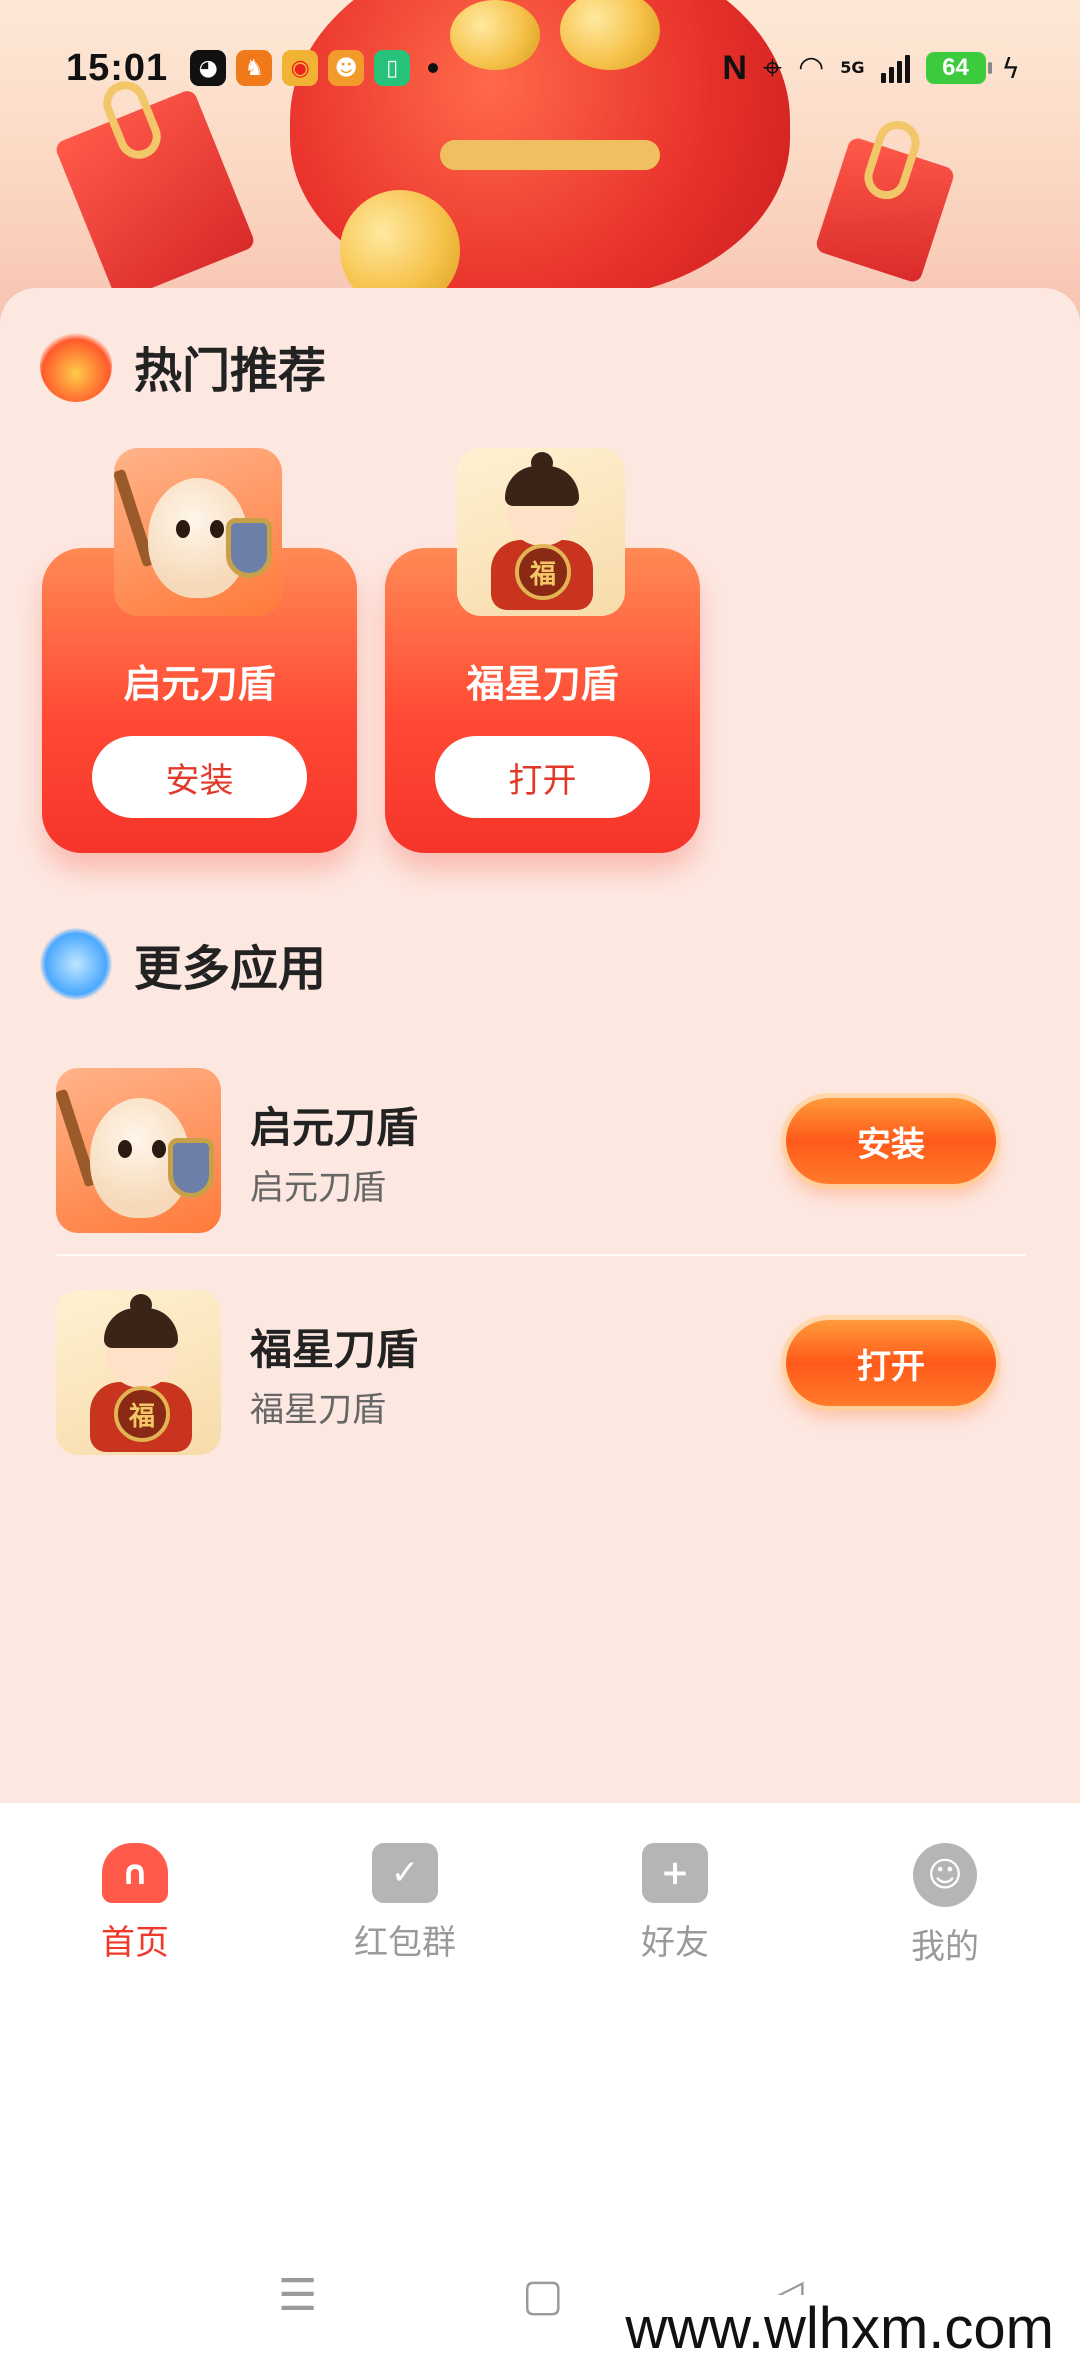  I want to click on status-bar: 15:01 ◕ ♞ ◉ ☻ ▯ N ⌖ ◠ 5G 64 ϟ, so click(540, 68).